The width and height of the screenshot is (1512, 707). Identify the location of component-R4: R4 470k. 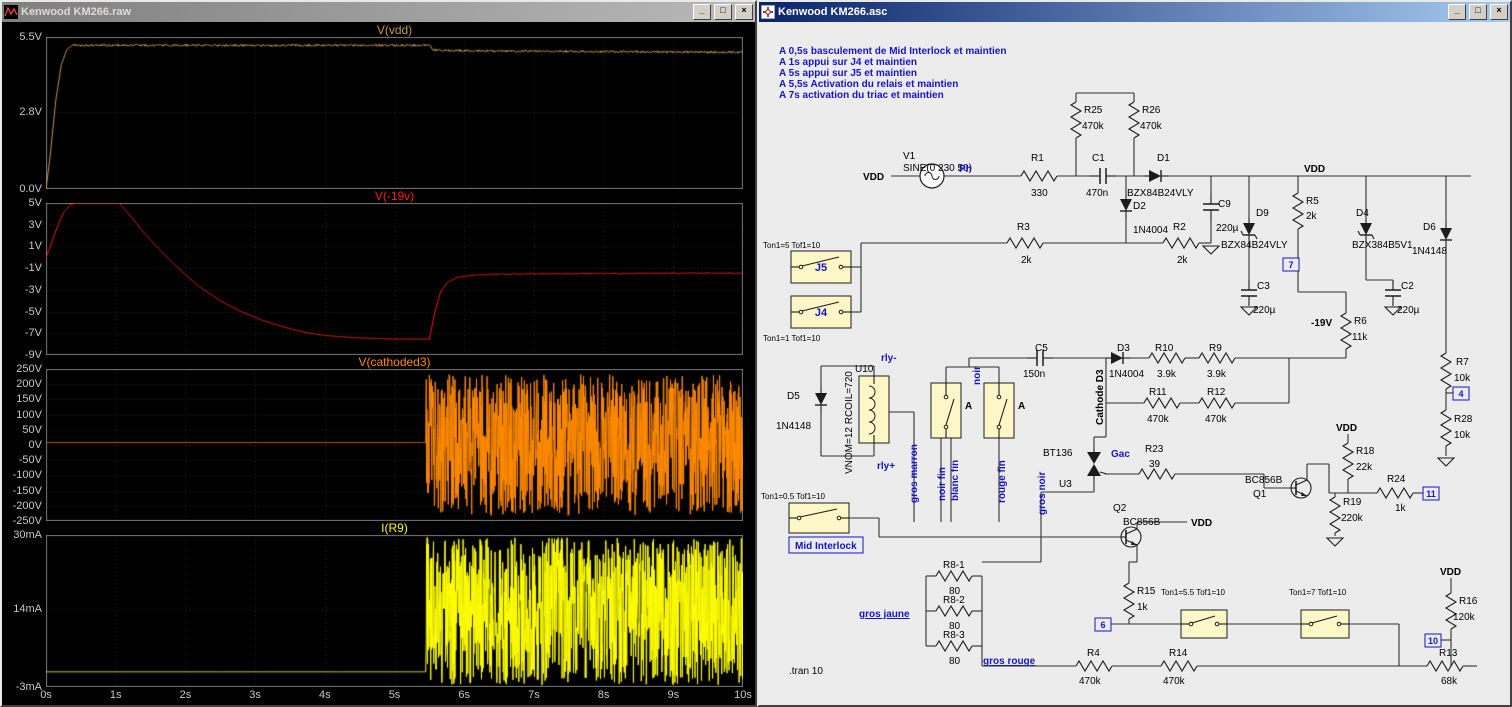
(1094, 667).